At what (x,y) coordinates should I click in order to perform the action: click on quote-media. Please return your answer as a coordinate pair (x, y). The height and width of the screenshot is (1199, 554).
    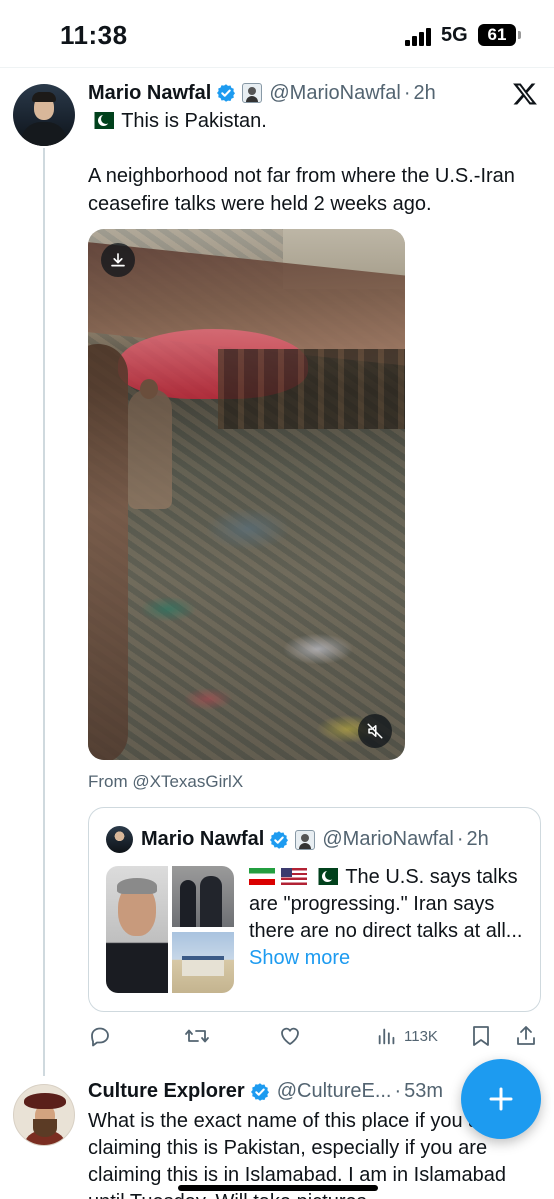
    Looking at the image, I should click on (170, 929).